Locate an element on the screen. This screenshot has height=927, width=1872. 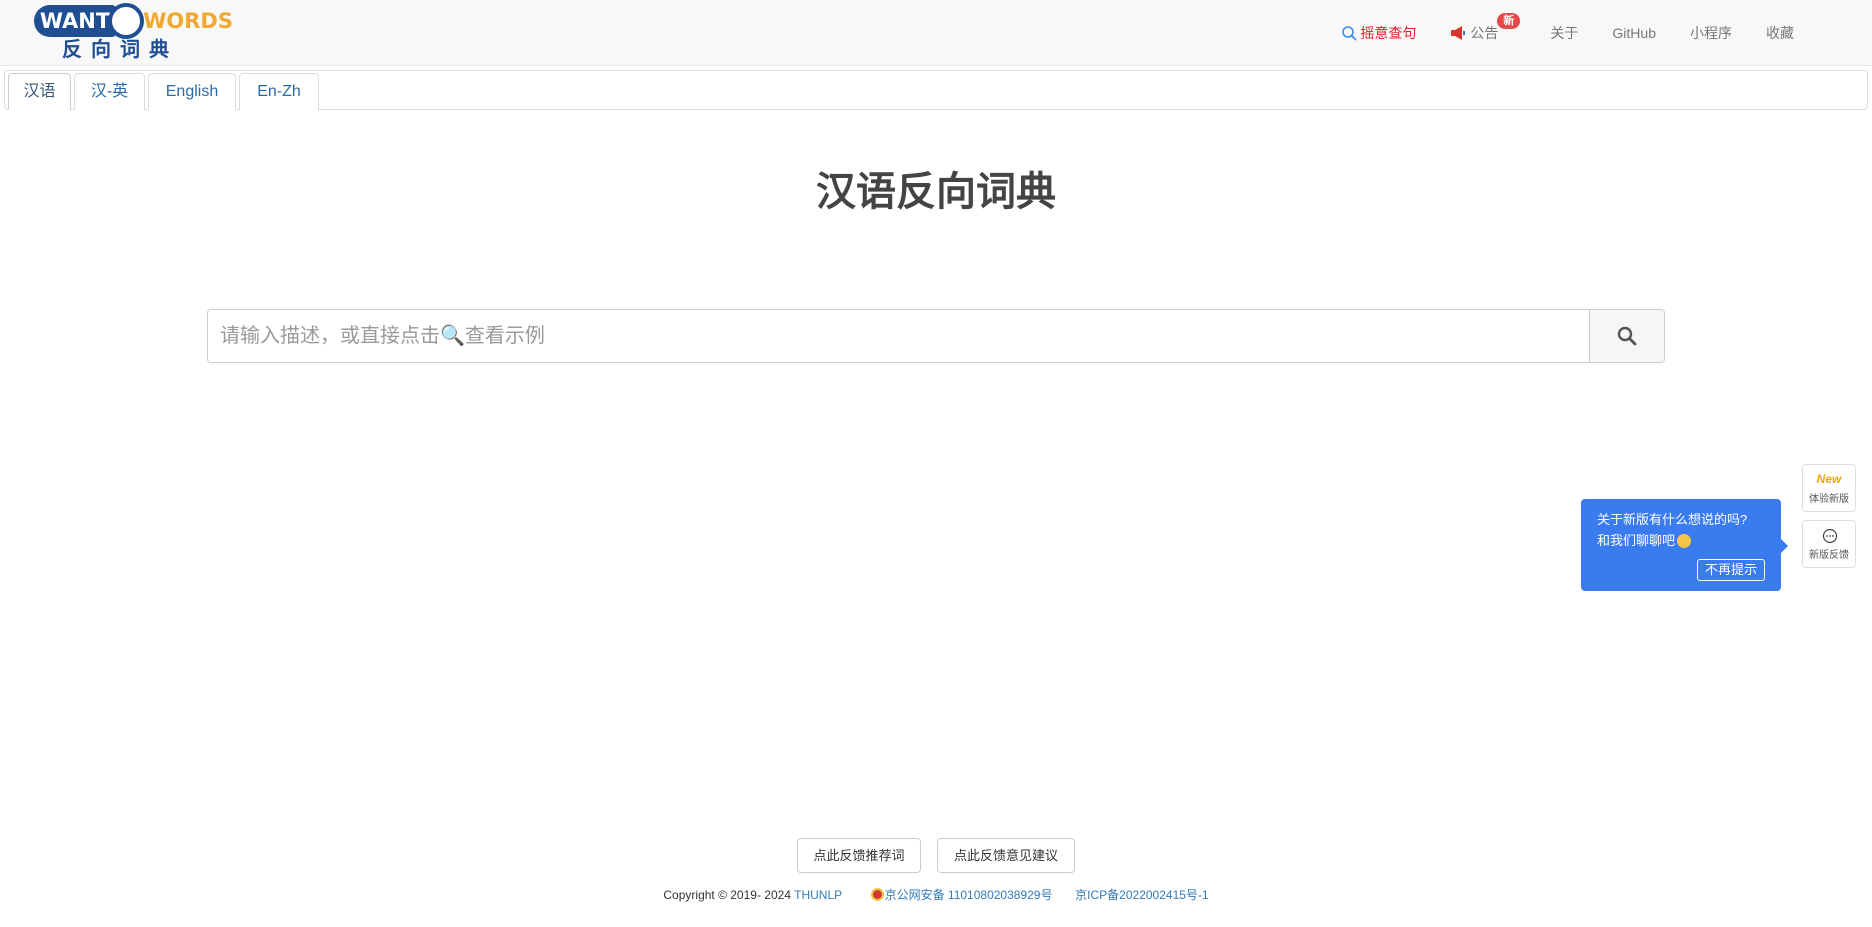
top-navbar: WANT WORDS 反向词典 摇意查句 公告 新 关于 GitHub 小程序 is located at coordinates (936, 33).